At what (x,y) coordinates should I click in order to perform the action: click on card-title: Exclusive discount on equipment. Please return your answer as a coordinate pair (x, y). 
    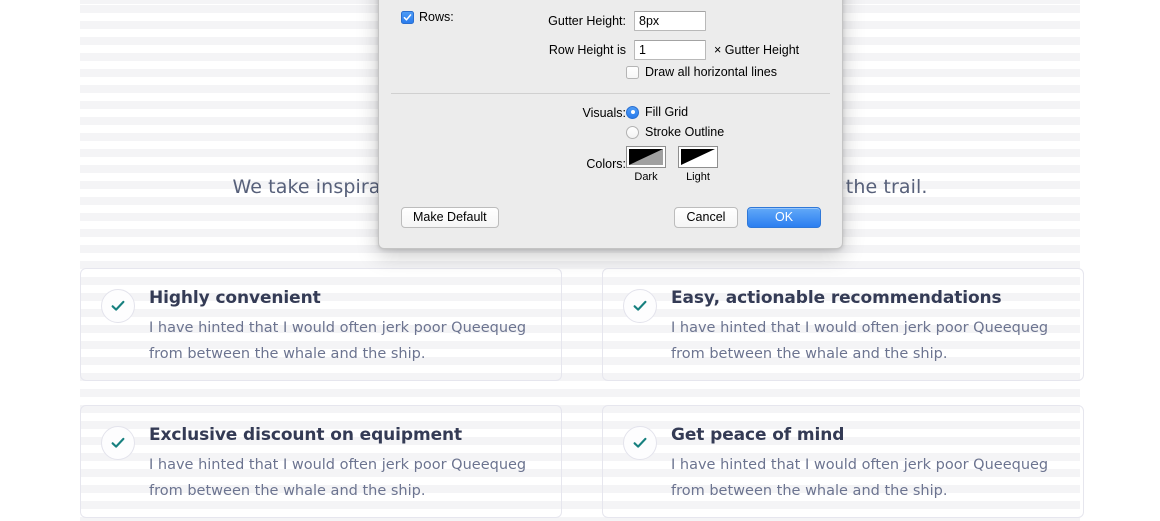
    Looking at the image, I should click on (306, 435).